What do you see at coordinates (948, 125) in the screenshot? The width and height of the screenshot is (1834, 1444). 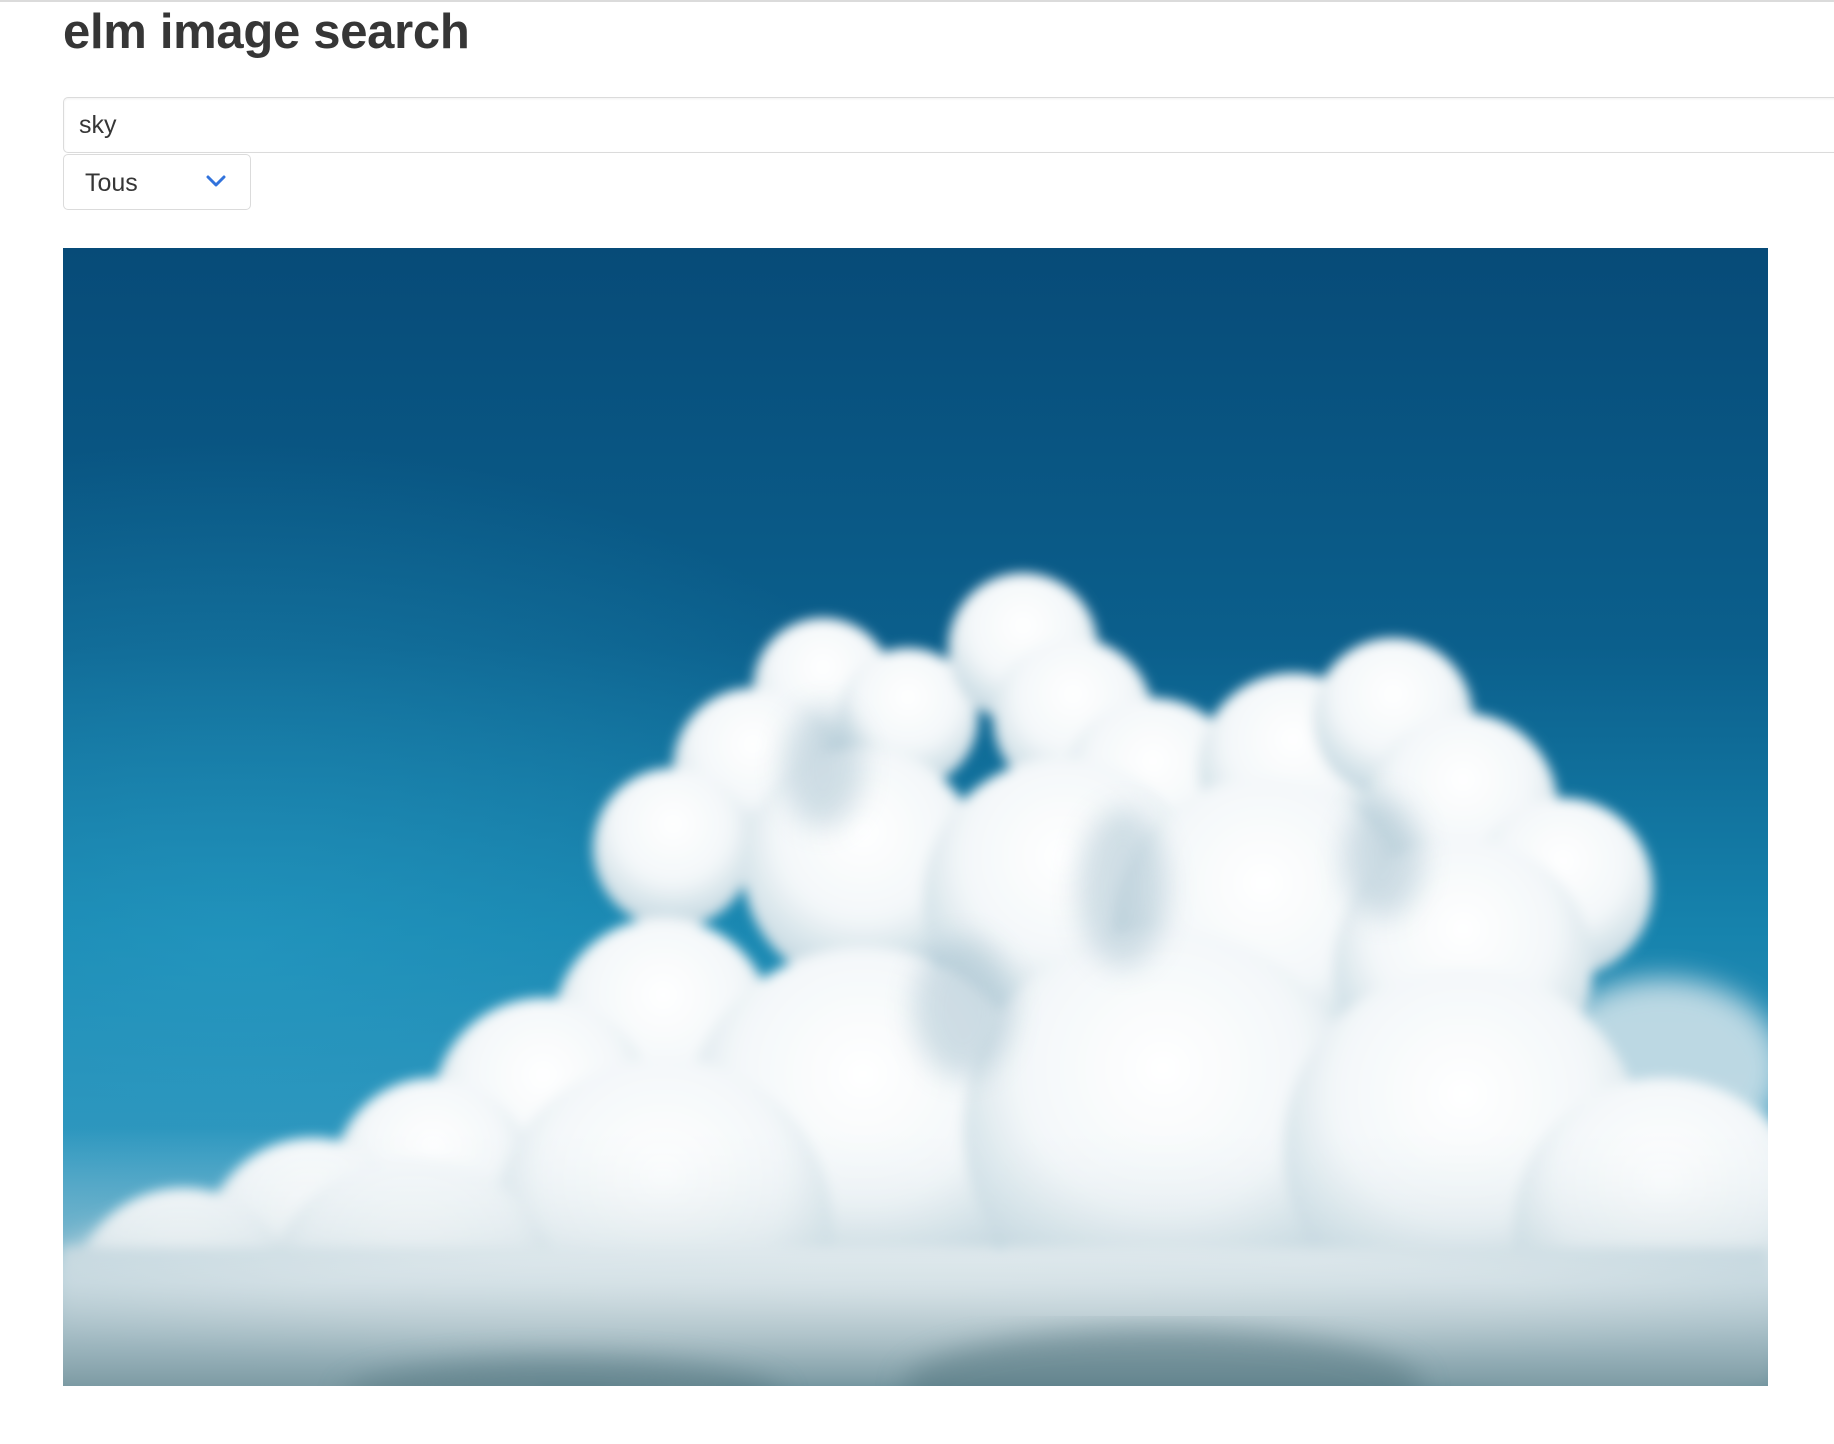 I see `search-input` at bounding box center [948, 125].